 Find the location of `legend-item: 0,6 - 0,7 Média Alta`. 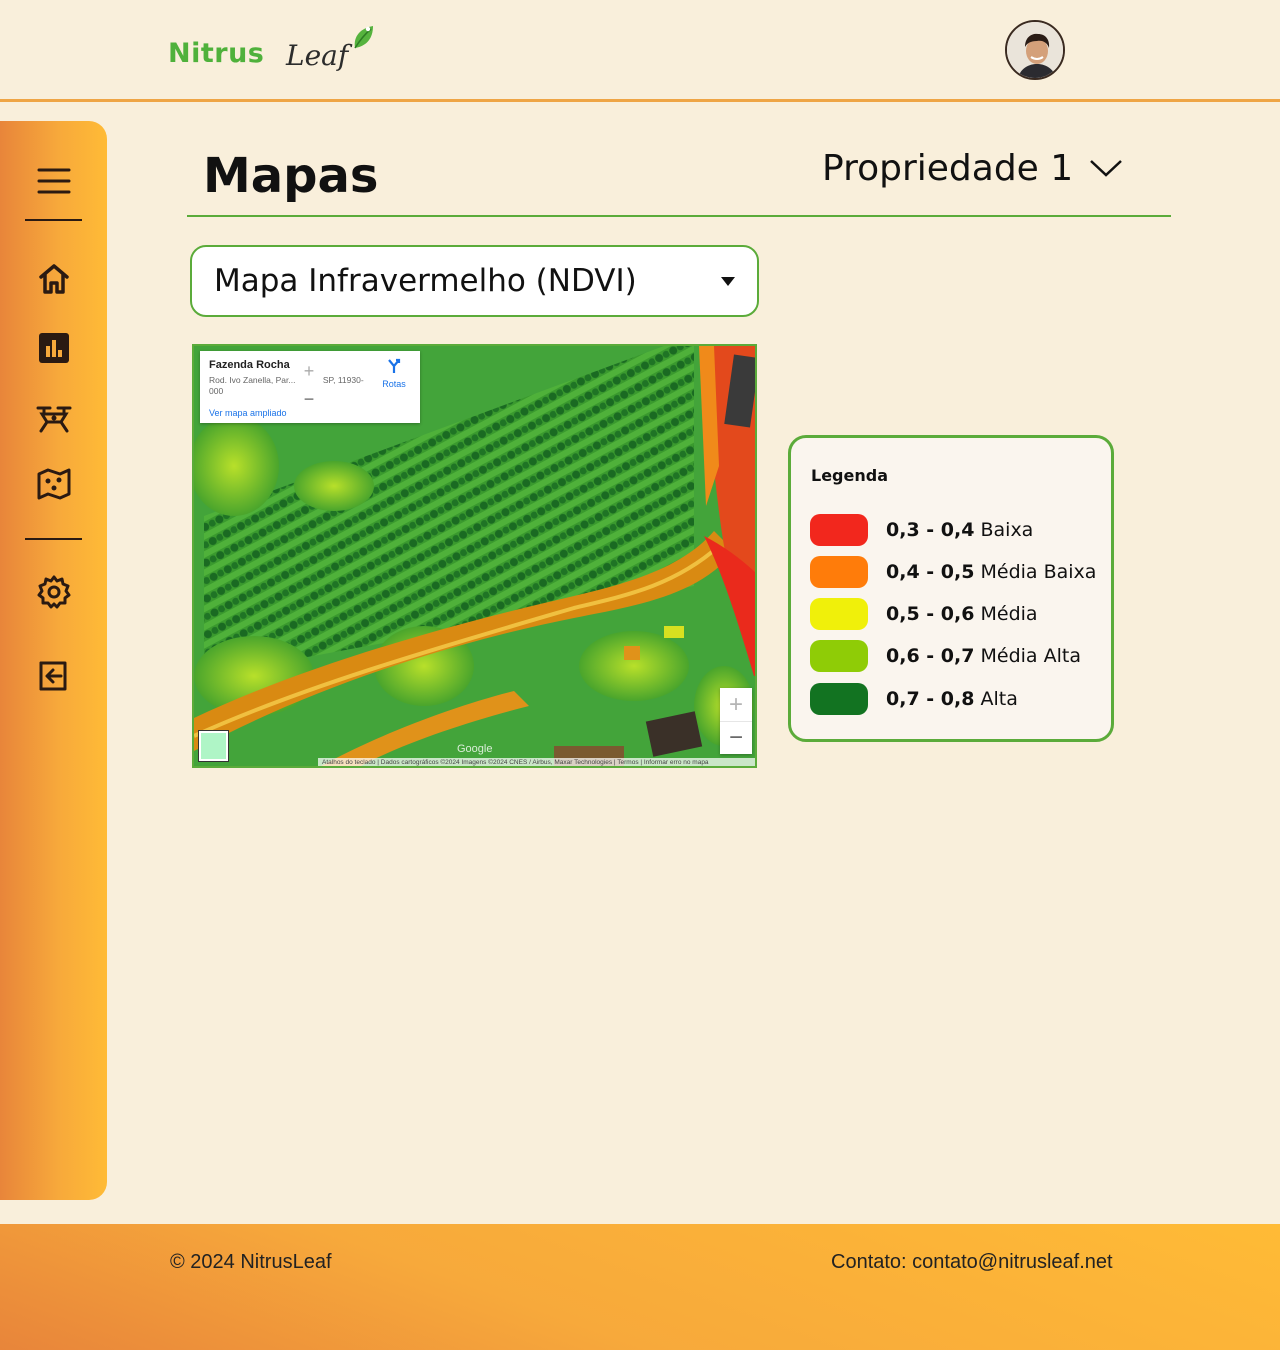

legend-item: 0,6 - 0,7 Média Alta is located at coordinates (945, 656).